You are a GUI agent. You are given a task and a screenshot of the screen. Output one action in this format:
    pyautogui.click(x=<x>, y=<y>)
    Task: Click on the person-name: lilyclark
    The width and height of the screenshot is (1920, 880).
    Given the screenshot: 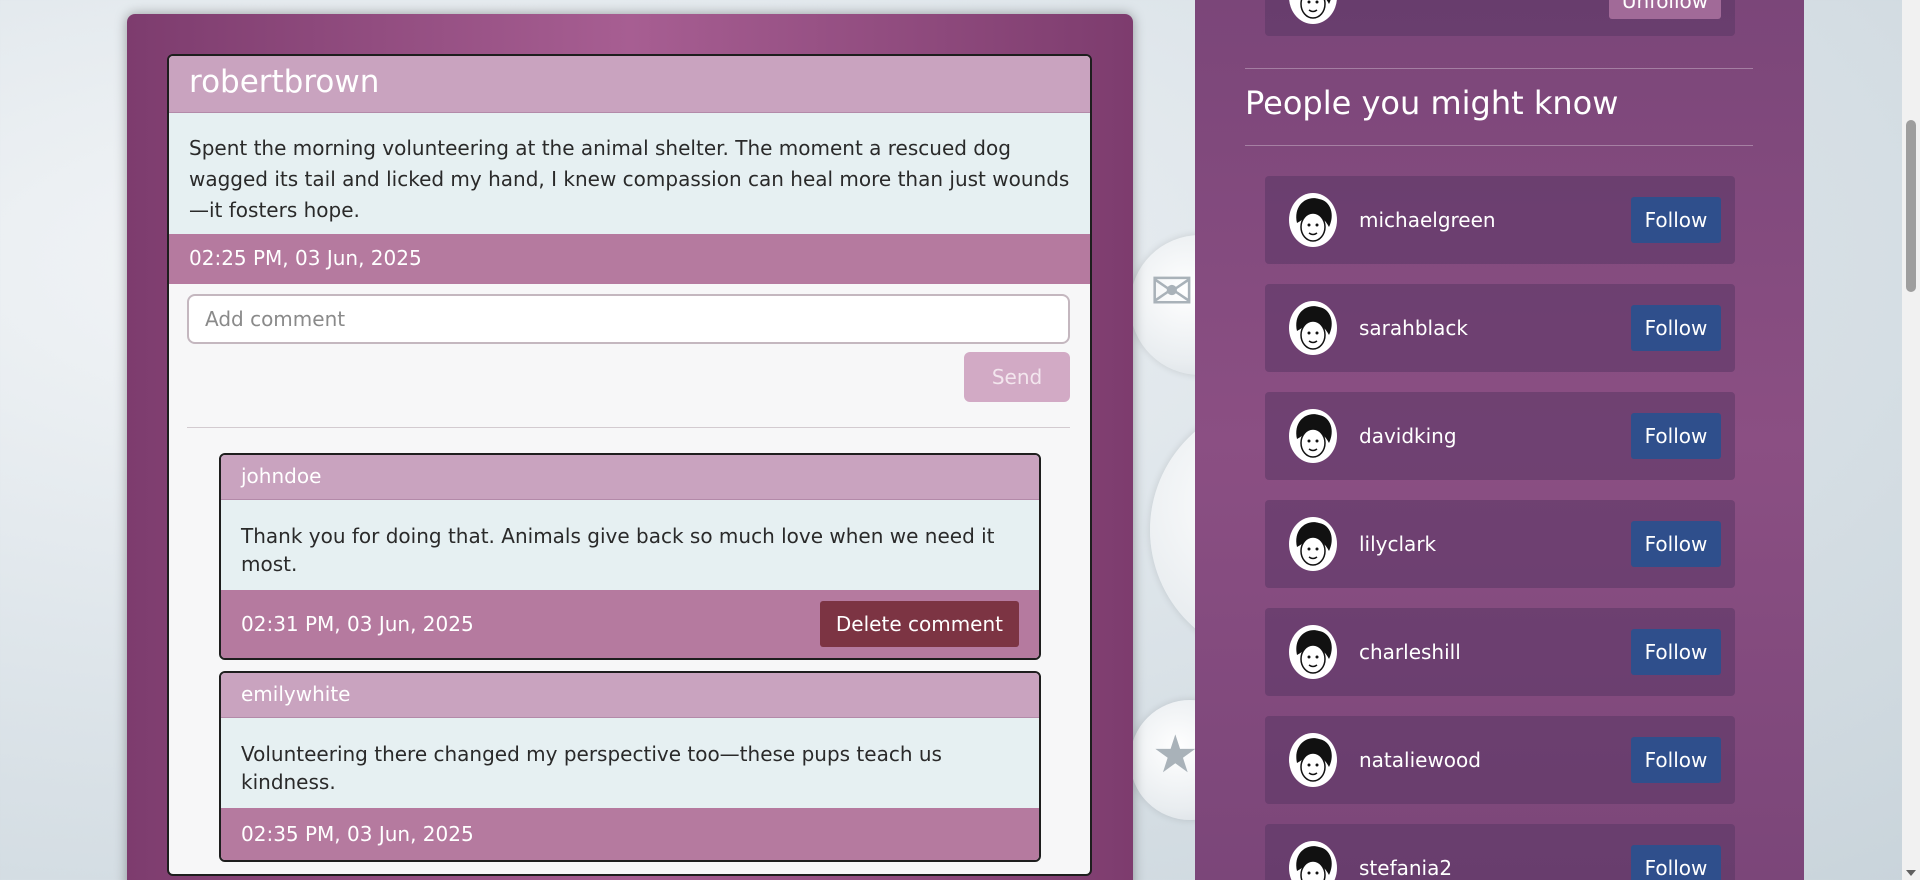 What is the action you would take?
    pyautogui.click(x=1397, y=544)
    